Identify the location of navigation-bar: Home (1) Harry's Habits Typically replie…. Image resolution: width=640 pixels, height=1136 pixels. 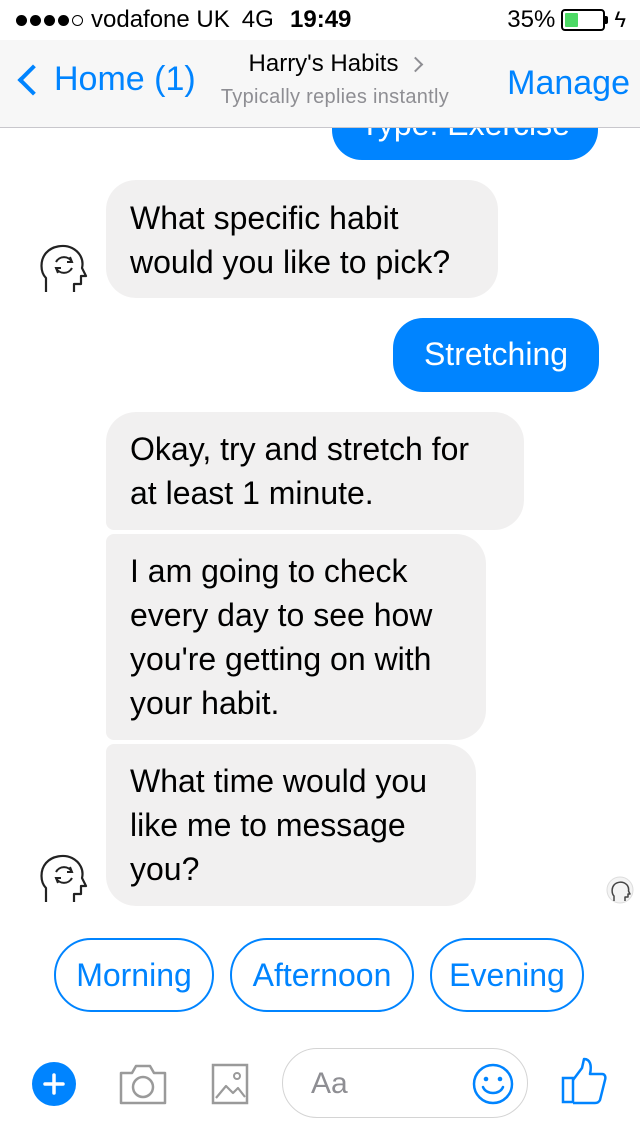
(320, 84).